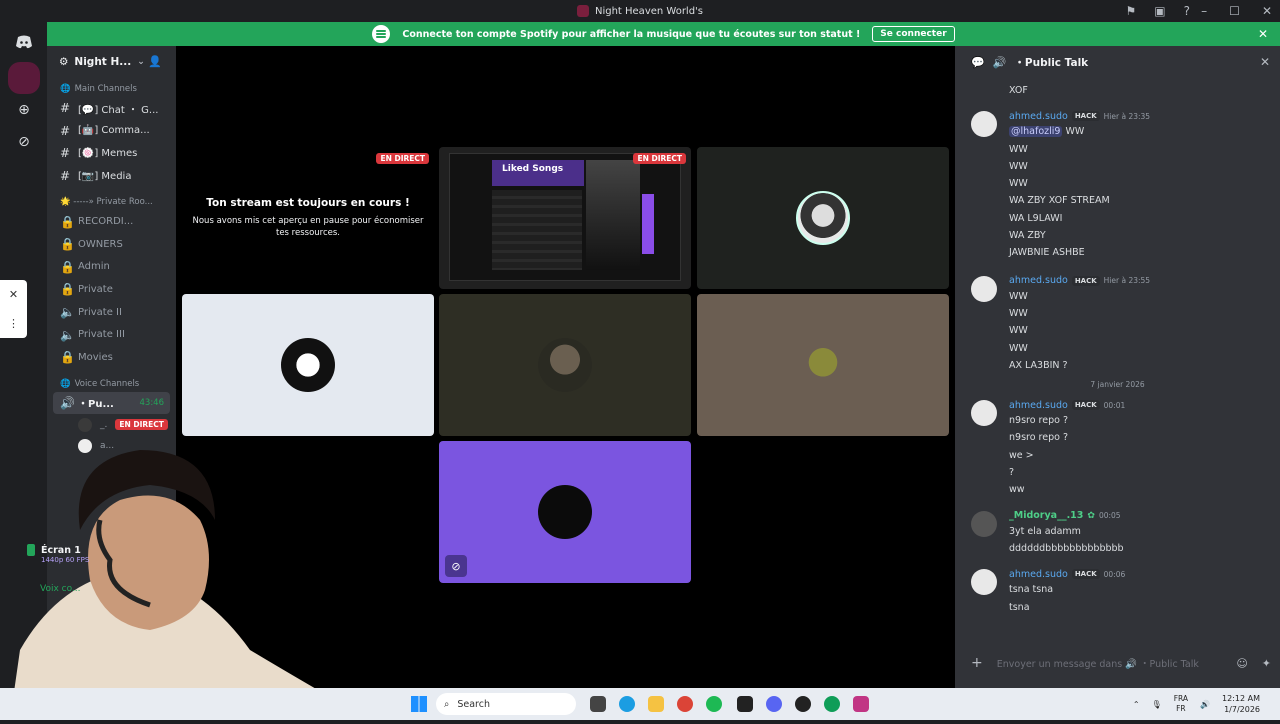 The image size is (1280, 724). What do you see at coordinates (141, 62) in the screenshot?
I see `chevron-down-icon: ⌄` at bounding box center [141, 62].